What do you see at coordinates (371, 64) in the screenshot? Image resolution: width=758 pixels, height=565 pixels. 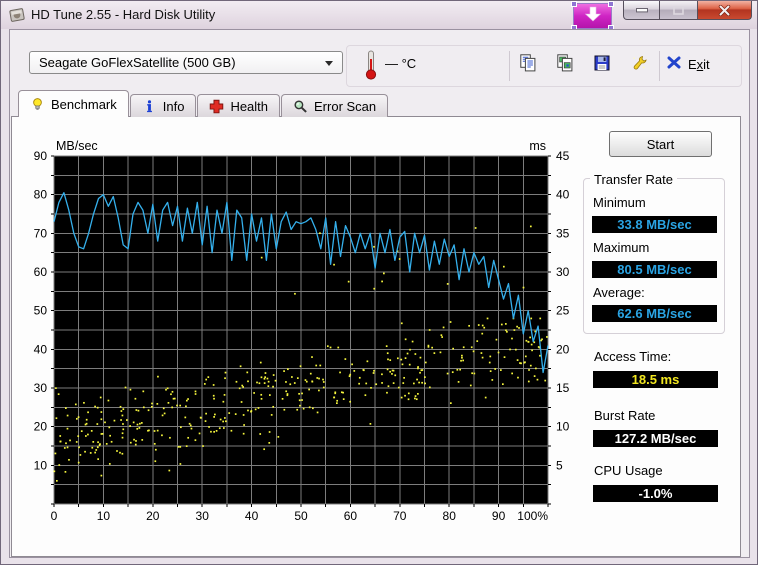 I see `thermometer-icon` at bounding box center [371, 64].